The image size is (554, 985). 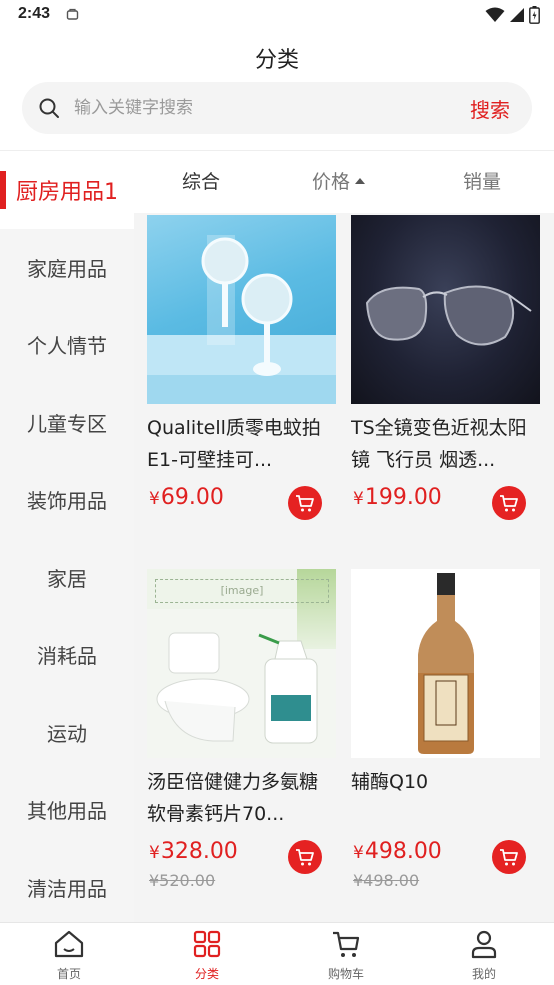 What do you see at coordinates (182, 880) in the screenshot?
I see `product-original-price: ¥520.00` at bounding box center [182, 880].